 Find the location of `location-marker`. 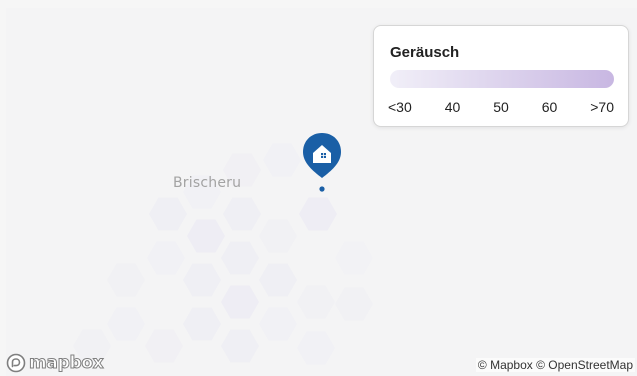

location-marker is located at coordinates (322, 164).